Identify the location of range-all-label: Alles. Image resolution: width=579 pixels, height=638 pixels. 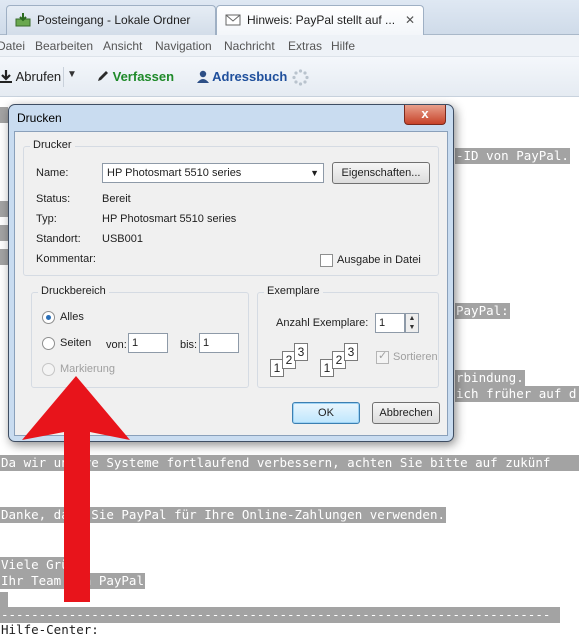
(72, 317).